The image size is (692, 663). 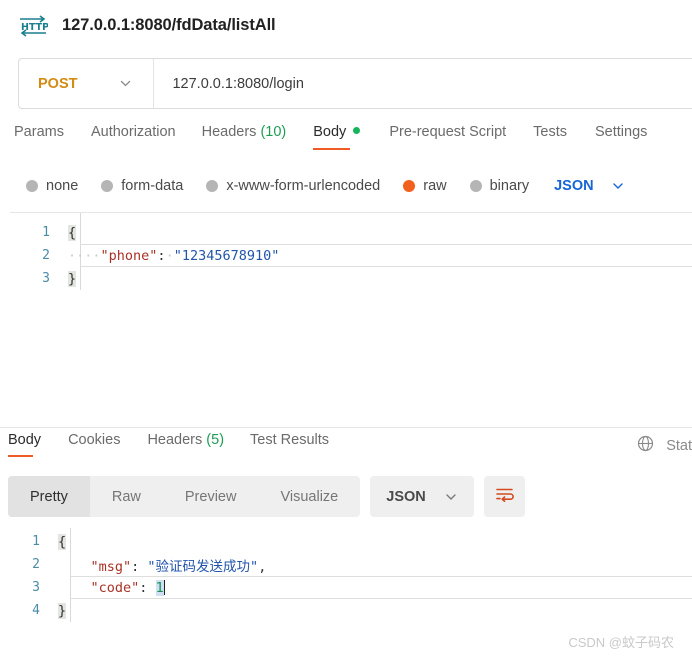 I want to click on json-string-value: "验证码发送成功", so click(x=203, y=566).